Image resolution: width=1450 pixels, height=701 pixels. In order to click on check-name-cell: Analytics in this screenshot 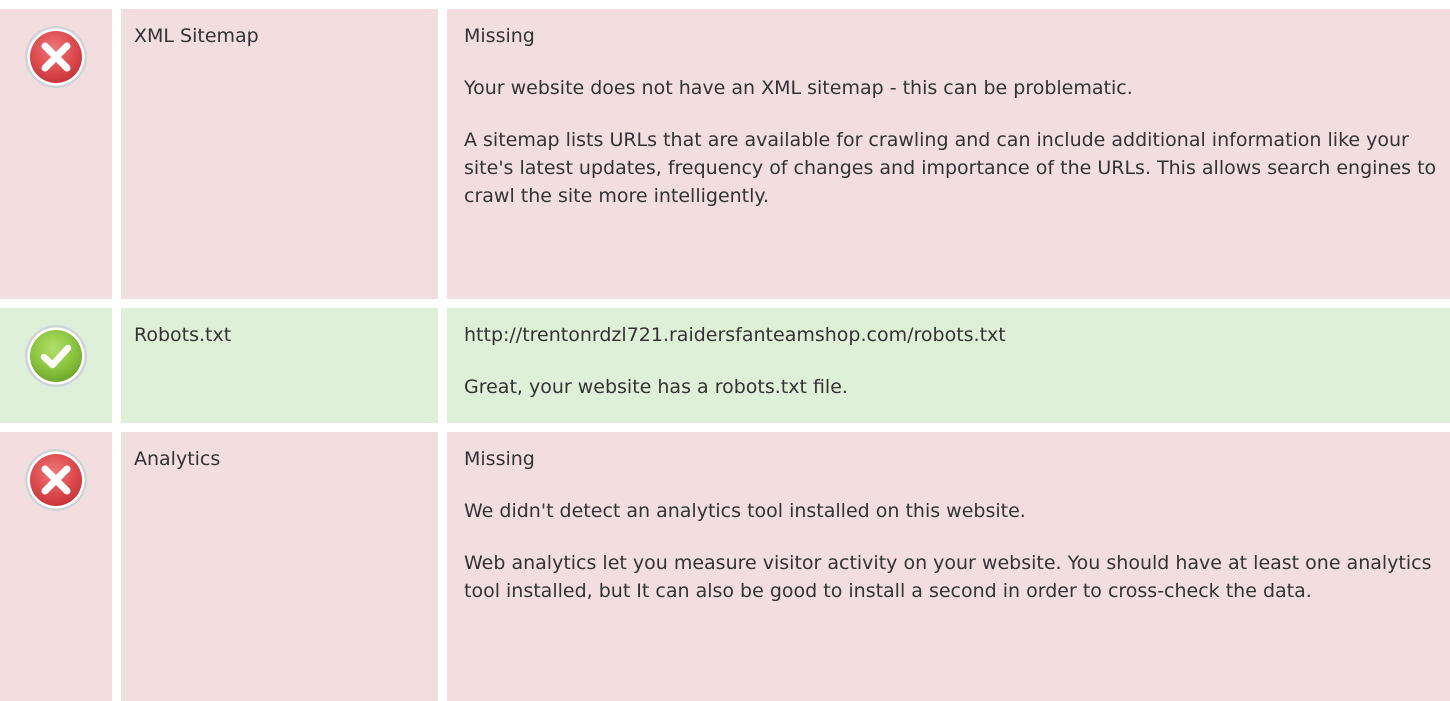, I will do `click(279, 566)`.